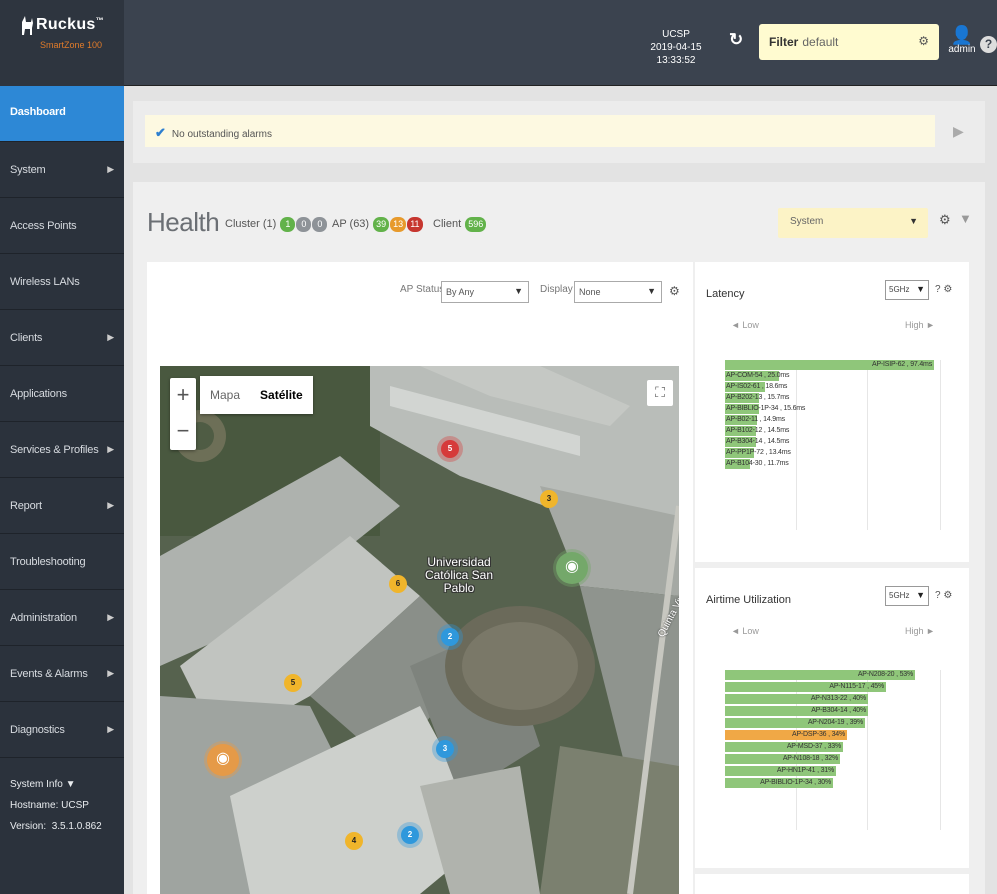  I want to click on ap-stat: AP (63) 39 13 11, so click(377, 224).